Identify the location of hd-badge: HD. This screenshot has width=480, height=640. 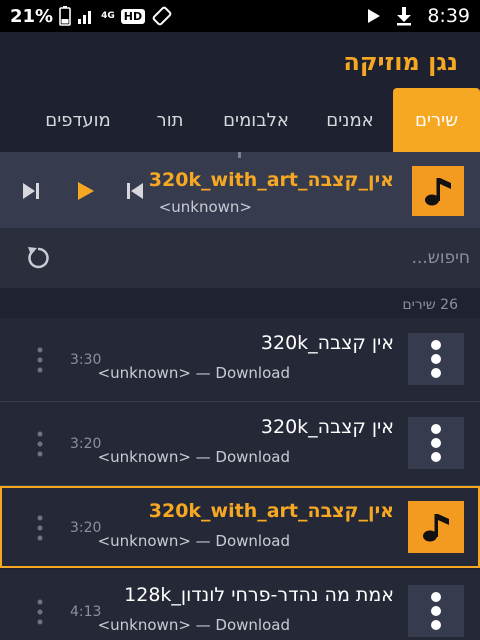
(133, 16).